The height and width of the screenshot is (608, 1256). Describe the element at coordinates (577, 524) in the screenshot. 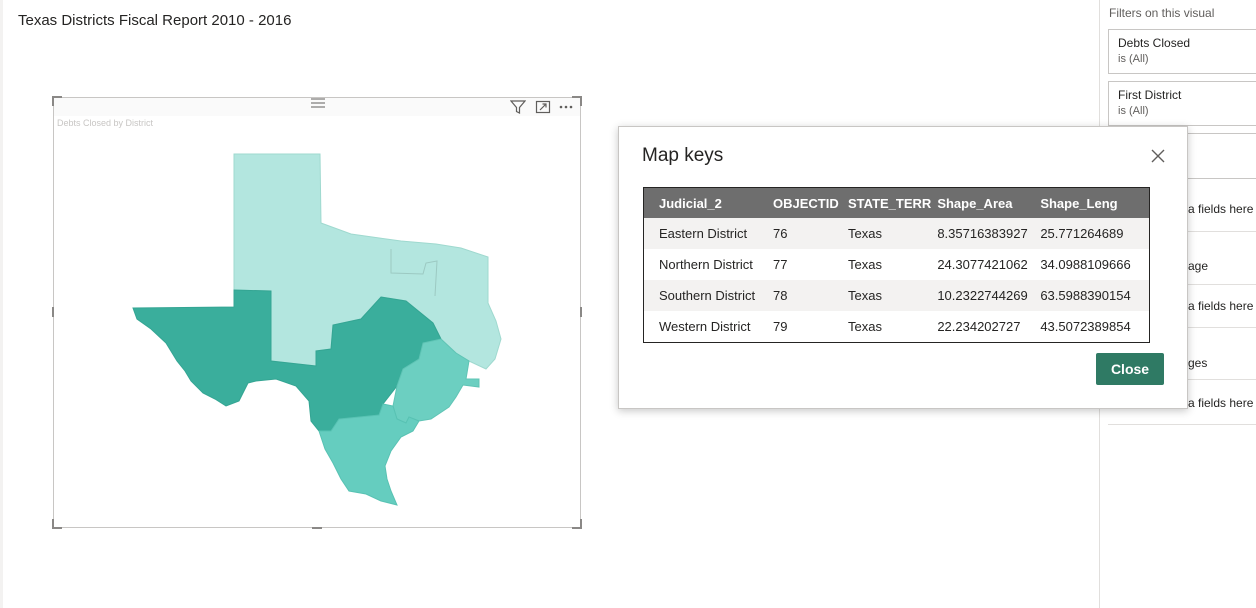

I see `resize-handle-bottom-right` at that location.